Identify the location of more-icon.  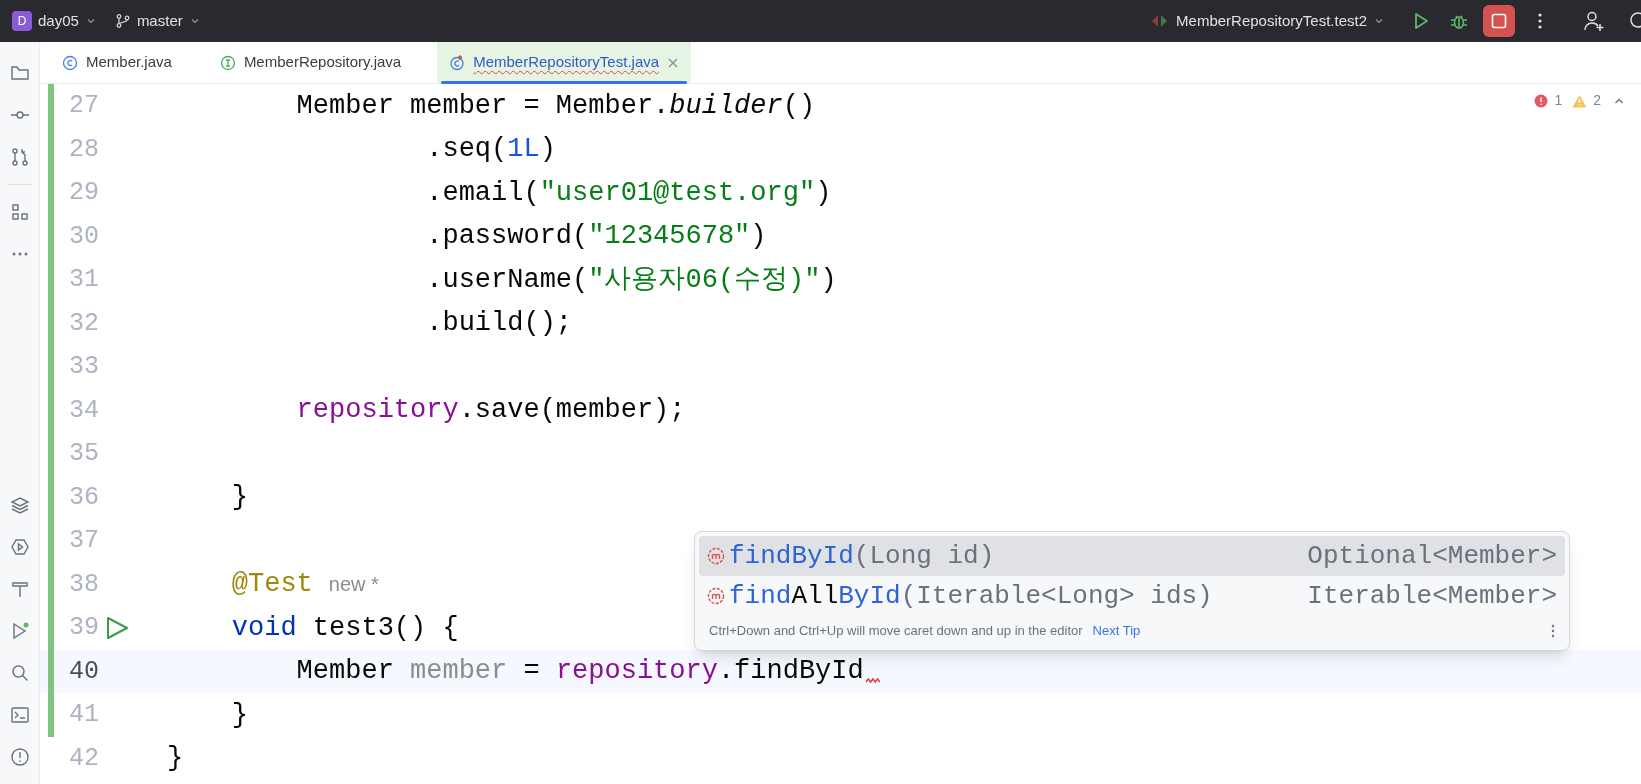
(1540, 21).